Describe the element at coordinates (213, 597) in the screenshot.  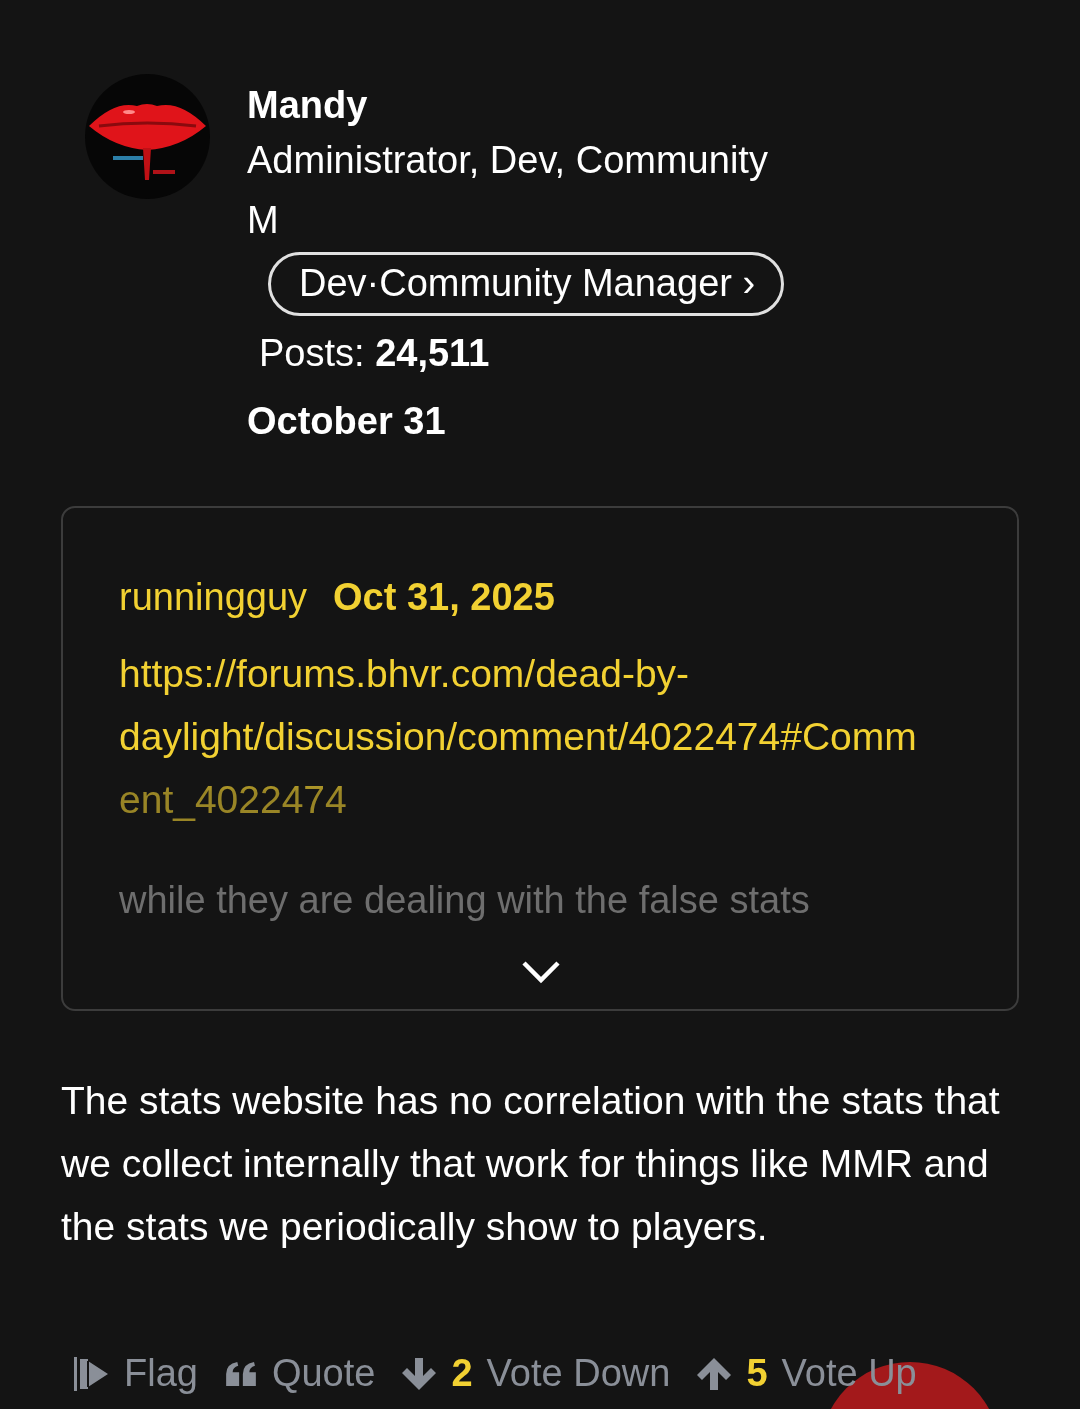
I see `quote-author: runningguy` at that location.